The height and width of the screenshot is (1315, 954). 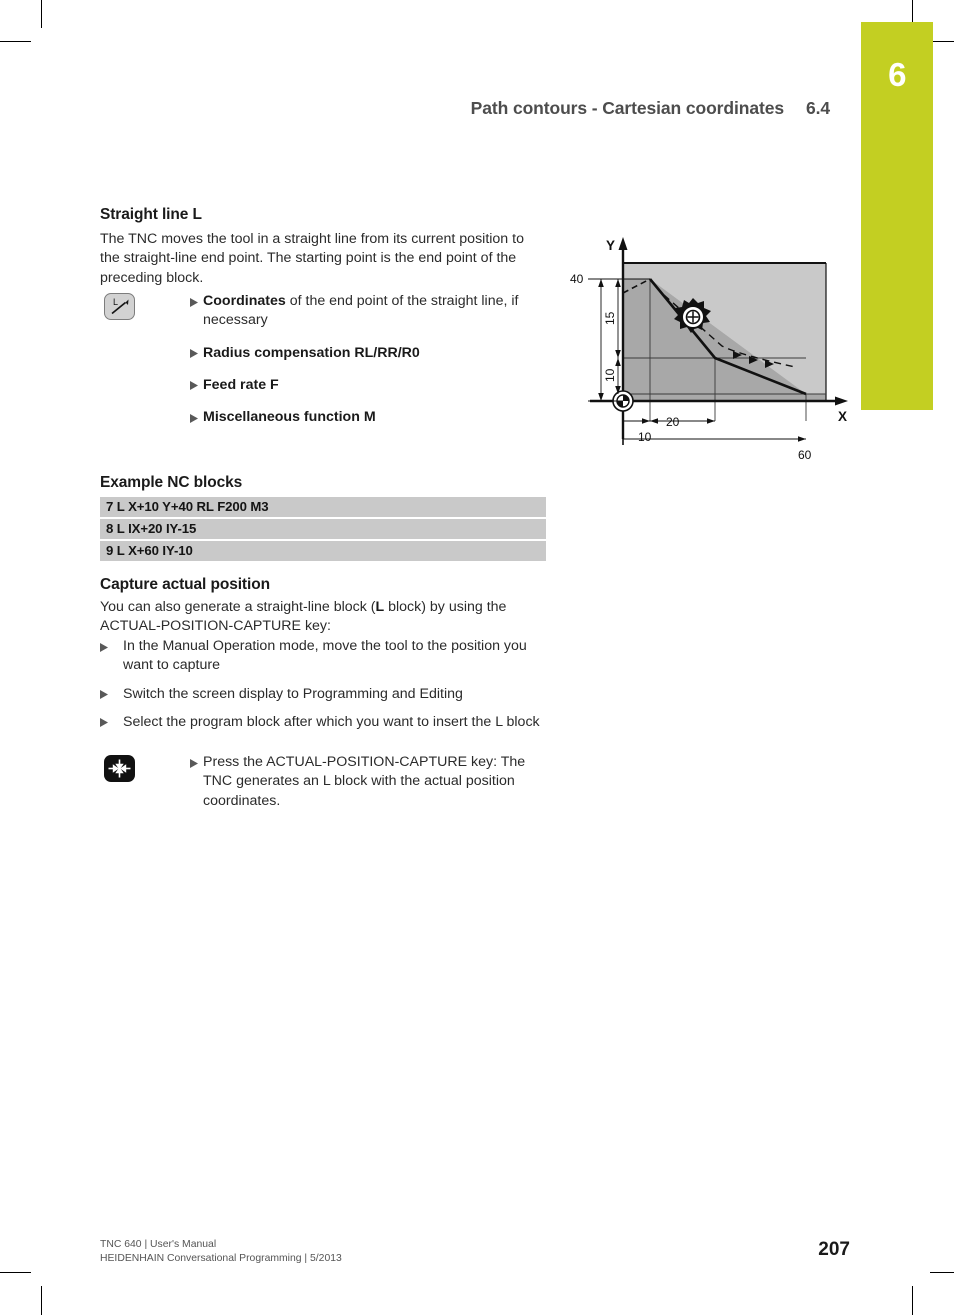 I want to click on page-number: 207, so click(x=834, y=1249).